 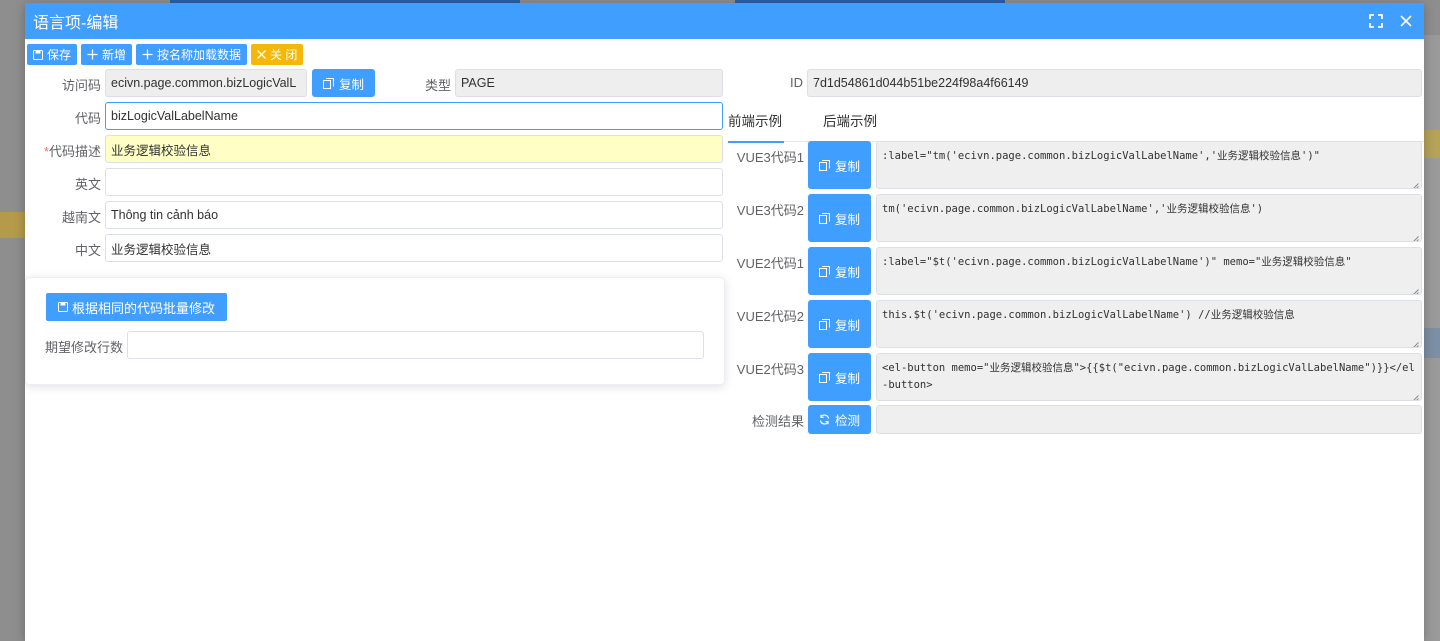 What do you see at coordinates (839, 218) in the screenshot?
I see `copy-vue3-code2-button: 复制` at bounding box center [839, 218].